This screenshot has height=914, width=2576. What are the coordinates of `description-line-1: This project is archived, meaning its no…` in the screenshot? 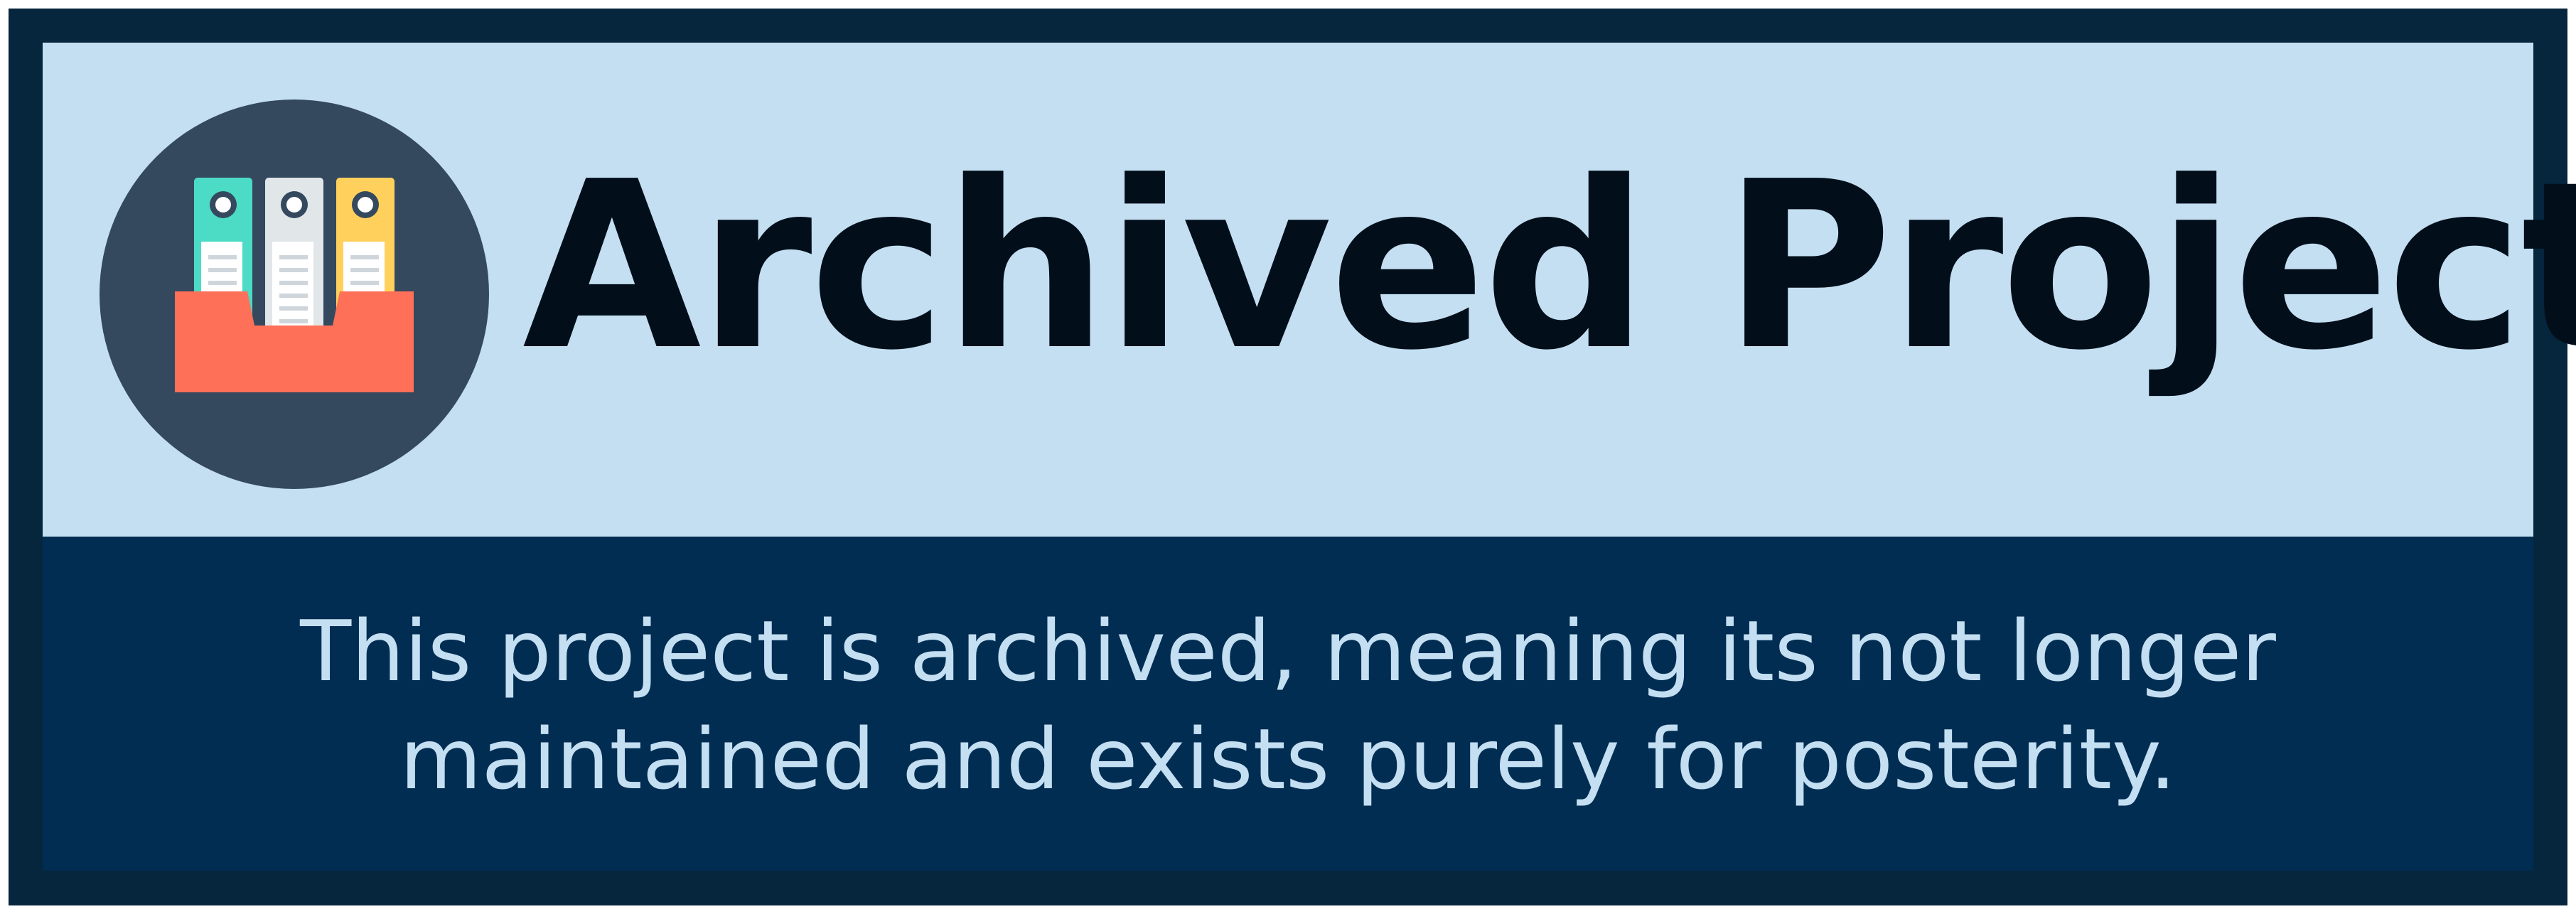 It's located at (1288, 651).